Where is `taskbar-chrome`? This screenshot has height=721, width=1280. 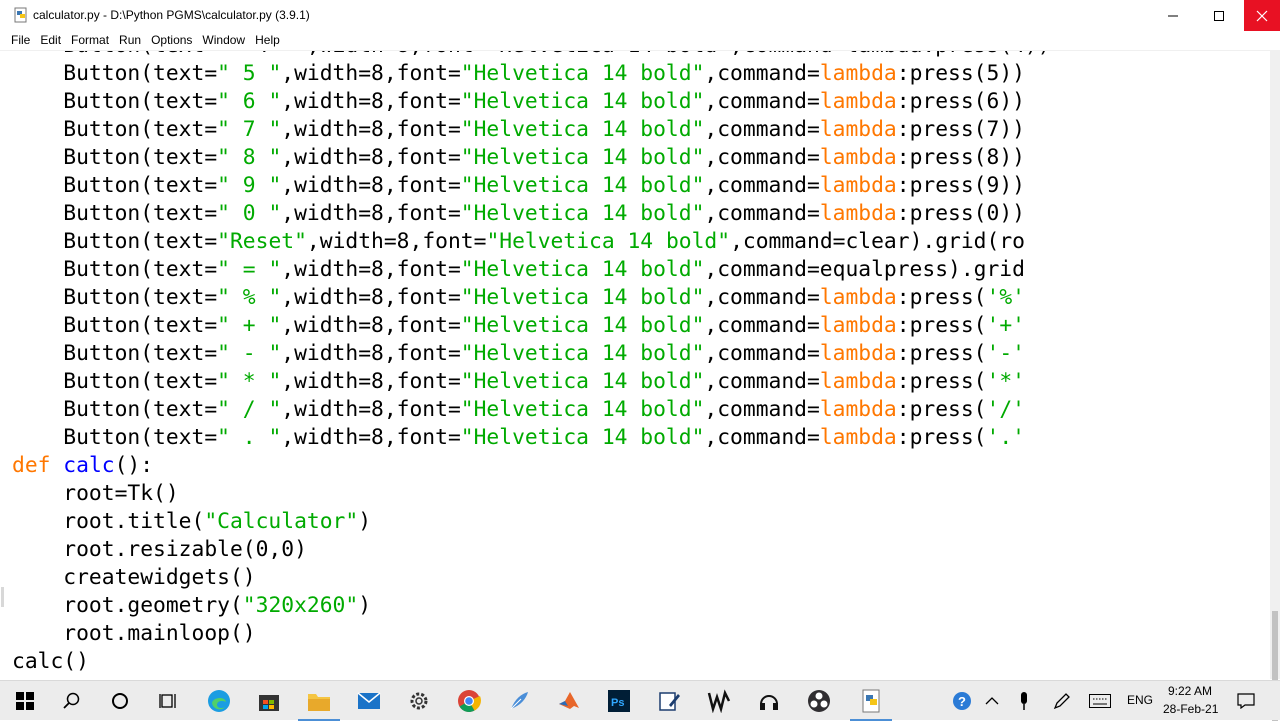 taskbar-chrome is located at coordinates (469, 701).